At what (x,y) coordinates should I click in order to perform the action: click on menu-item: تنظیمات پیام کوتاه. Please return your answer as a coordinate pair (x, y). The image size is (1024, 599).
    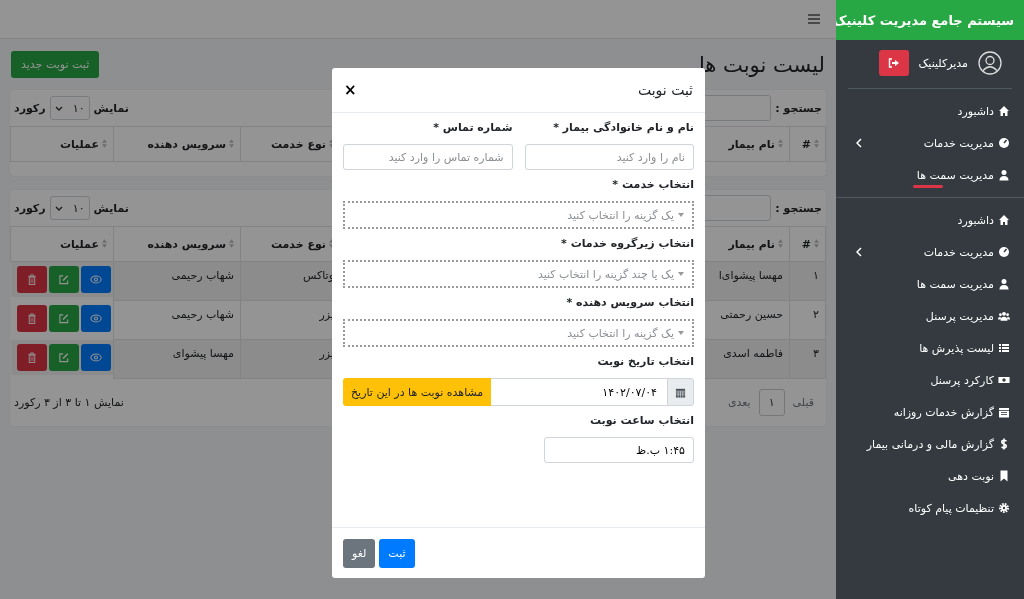
    Looking at the image, I should click on (930, 508).